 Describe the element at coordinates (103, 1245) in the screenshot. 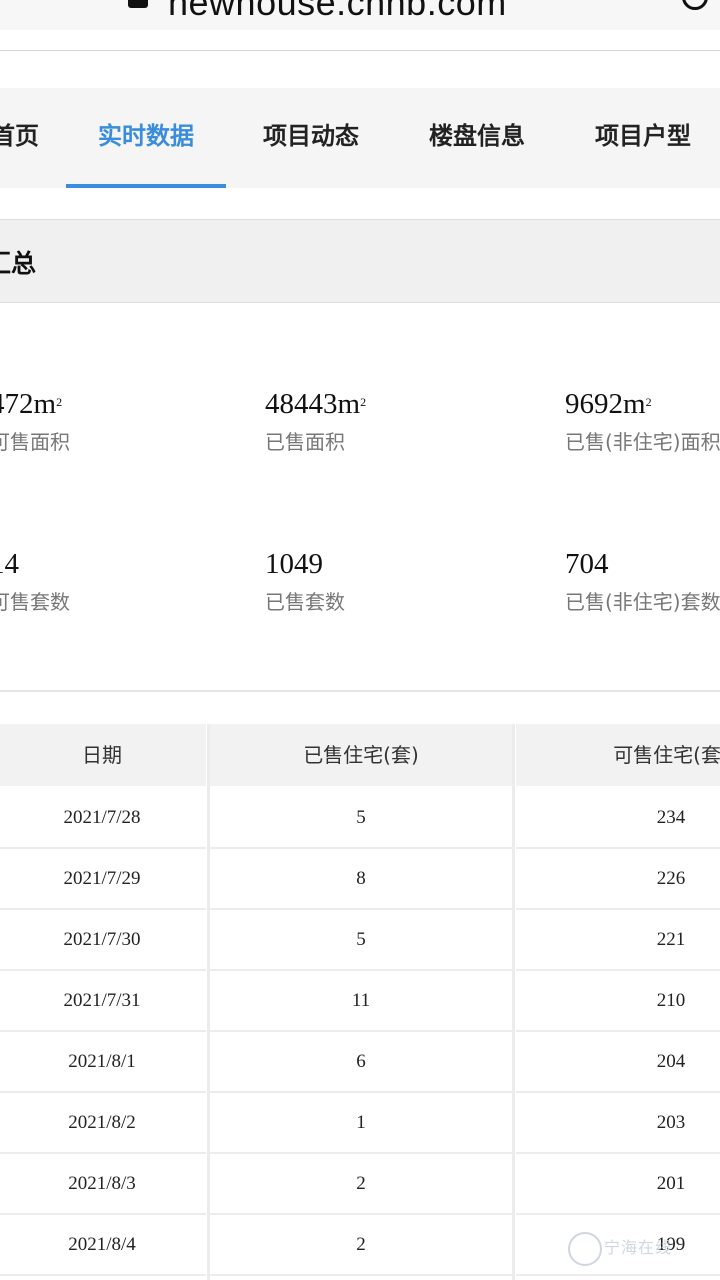

I see `cell-date: 2021/8/4` at that location.